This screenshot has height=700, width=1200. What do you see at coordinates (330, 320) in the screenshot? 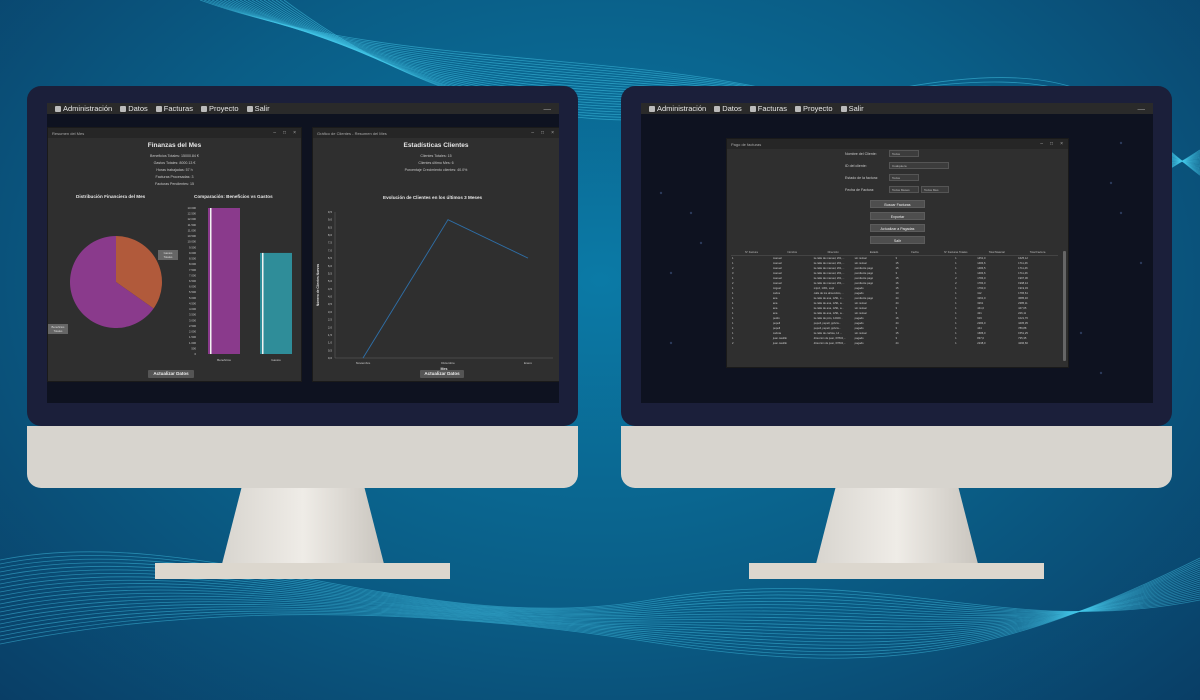
I see `y-tick-label: 2,5` at bounding box center [330, 320].